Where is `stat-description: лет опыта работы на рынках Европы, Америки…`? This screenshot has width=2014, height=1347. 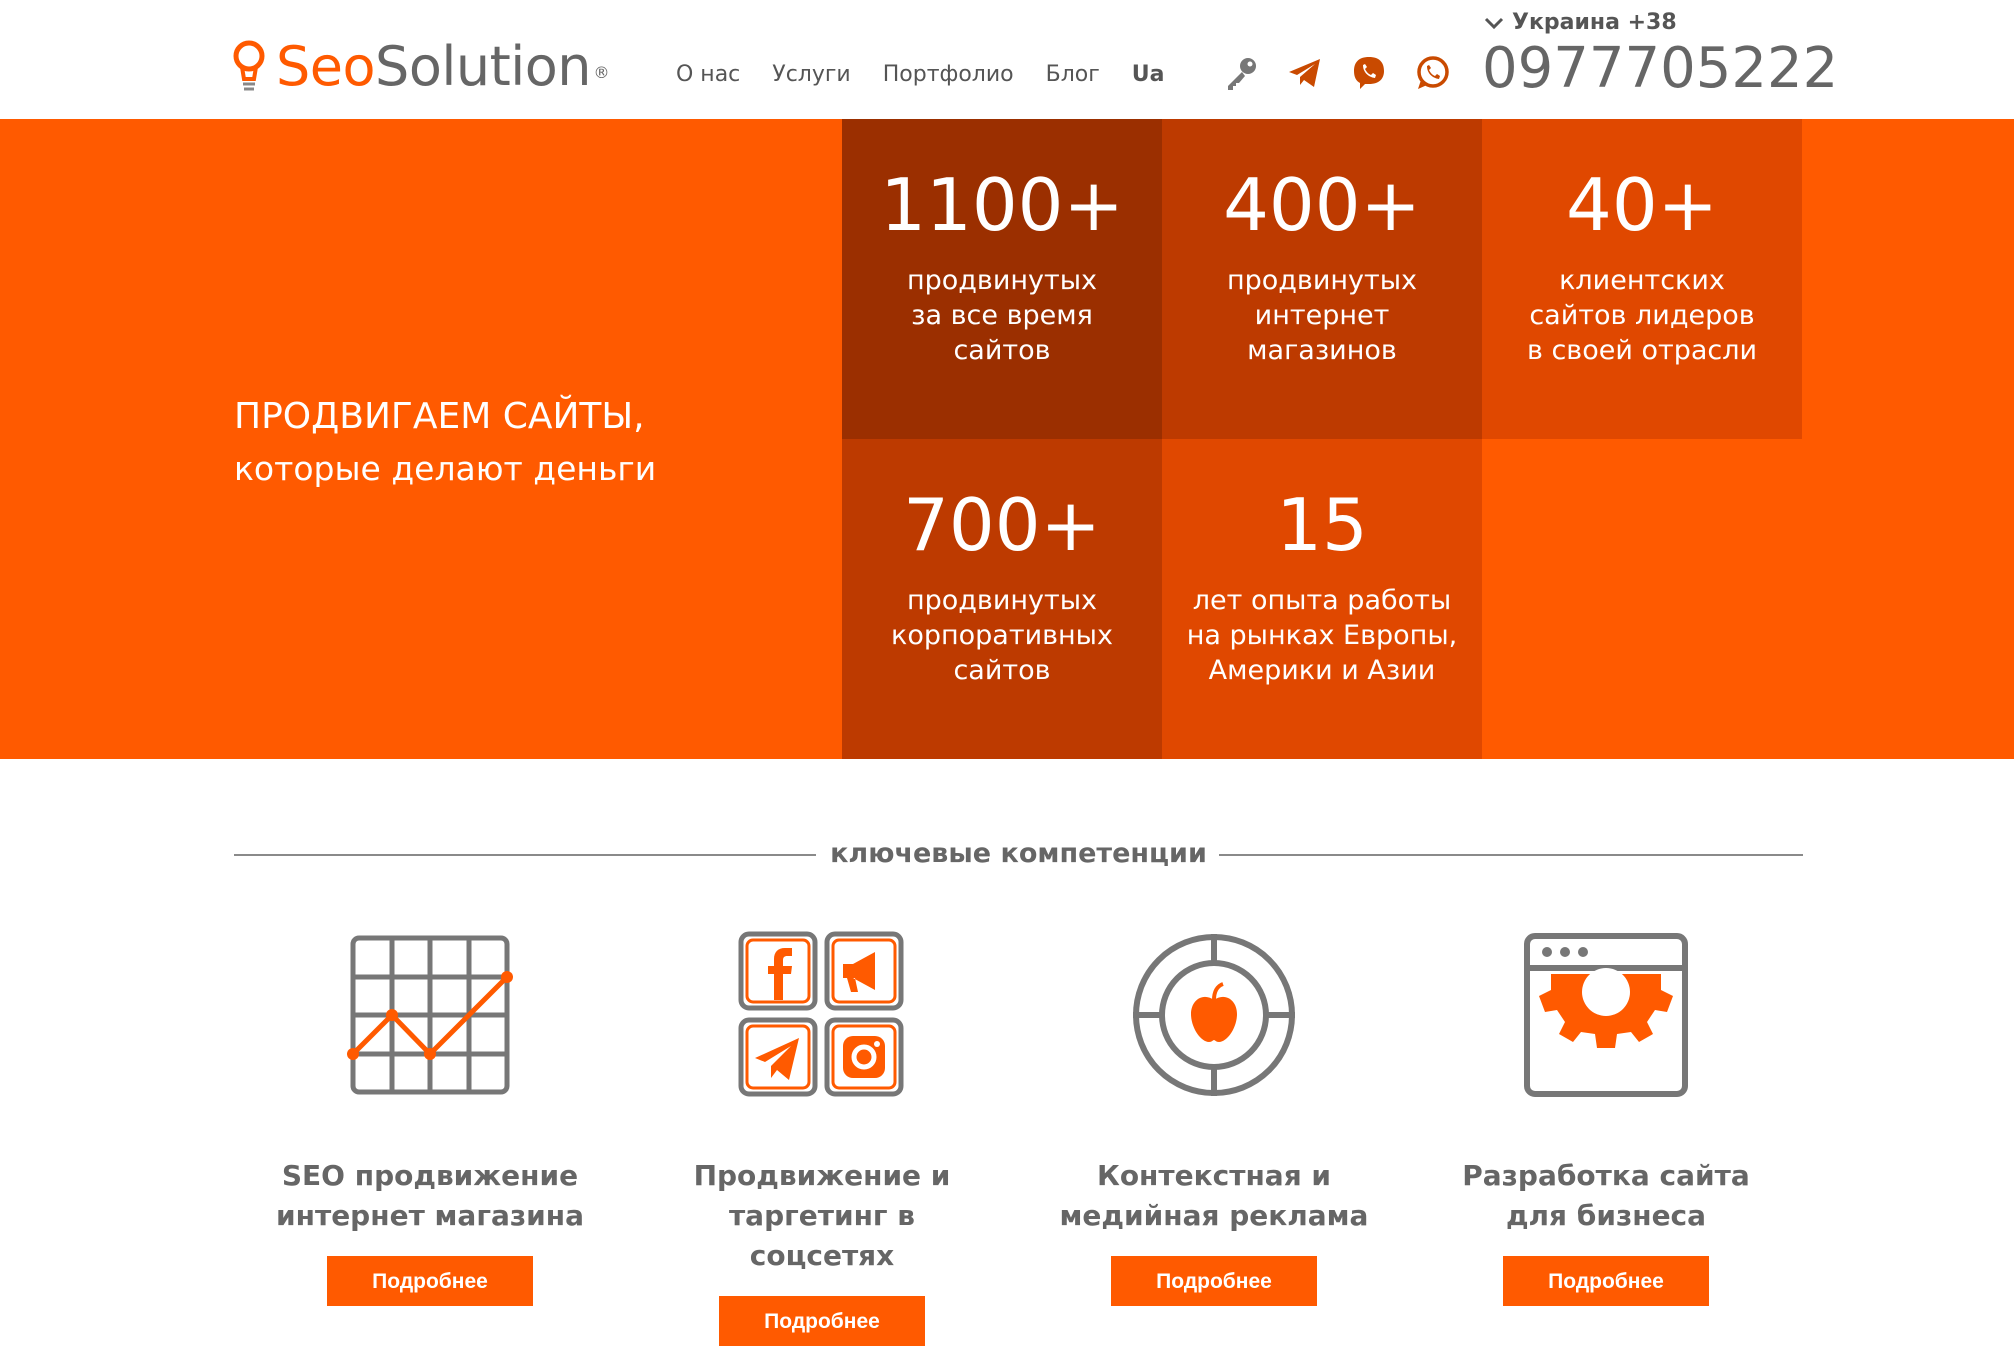
stat-description: лет опыта работы на рынках Европы, Америки… is located at coordinates (1322, 635).